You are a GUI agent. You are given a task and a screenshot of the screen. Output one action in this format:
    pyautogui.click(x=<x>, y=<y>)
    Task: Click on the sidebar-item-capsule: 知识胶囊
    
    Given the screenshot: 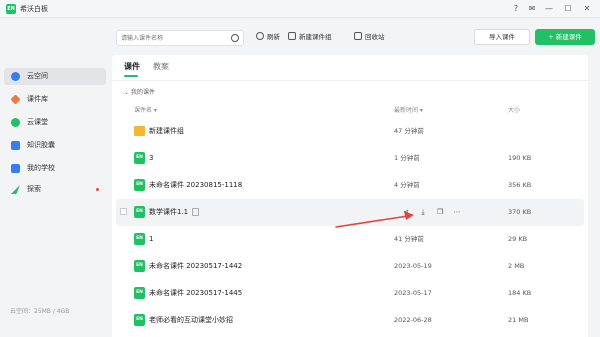 What is the action you would take?
    pyautogui.click(x=55, y=145)
    